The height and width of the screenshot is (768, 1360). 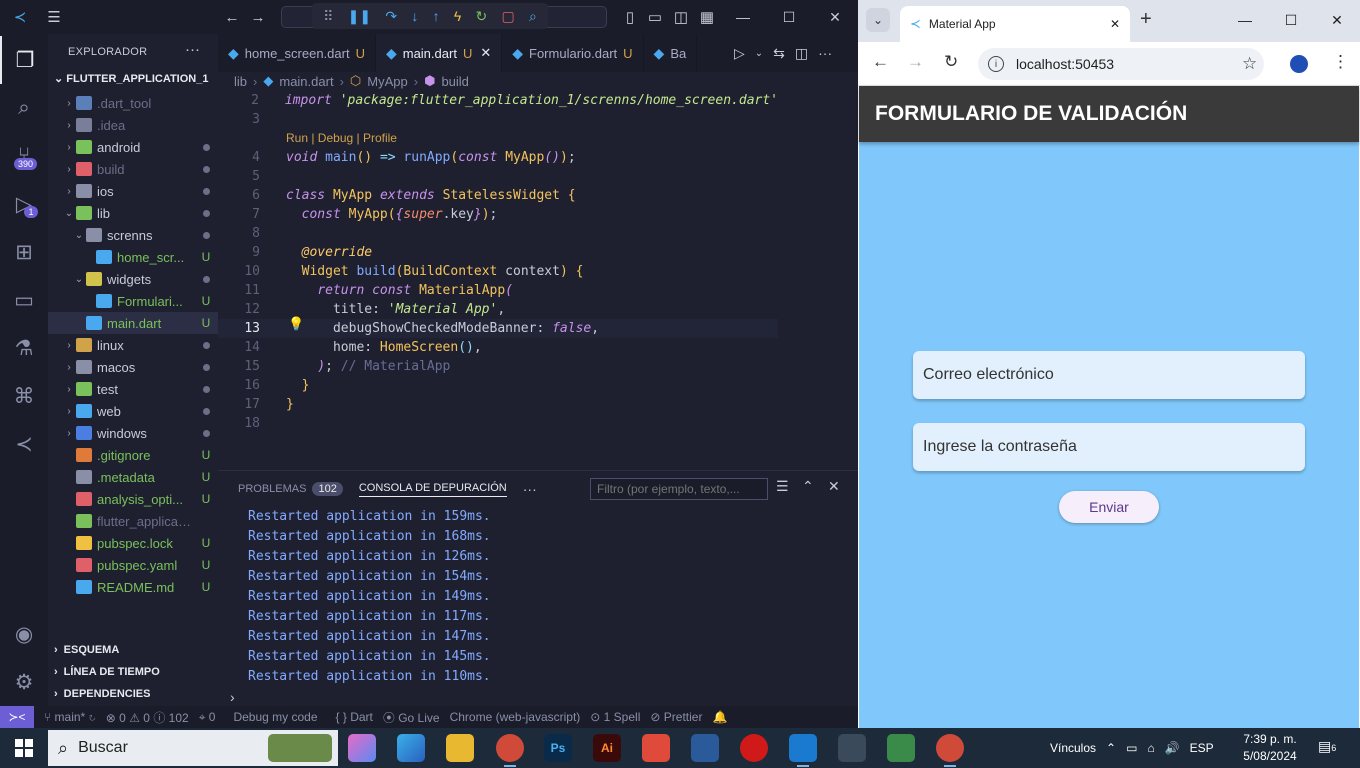 I want to click on tree-item: › macos, so click(x=133, y=367).